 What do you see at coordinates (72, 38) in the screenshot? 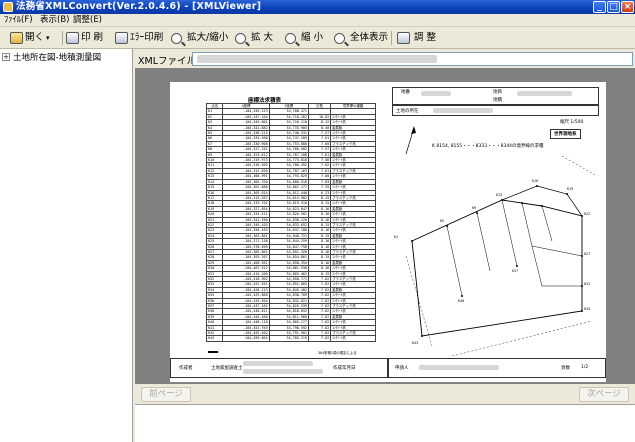
I see `printer-icon` at bounding box center [72, 38].